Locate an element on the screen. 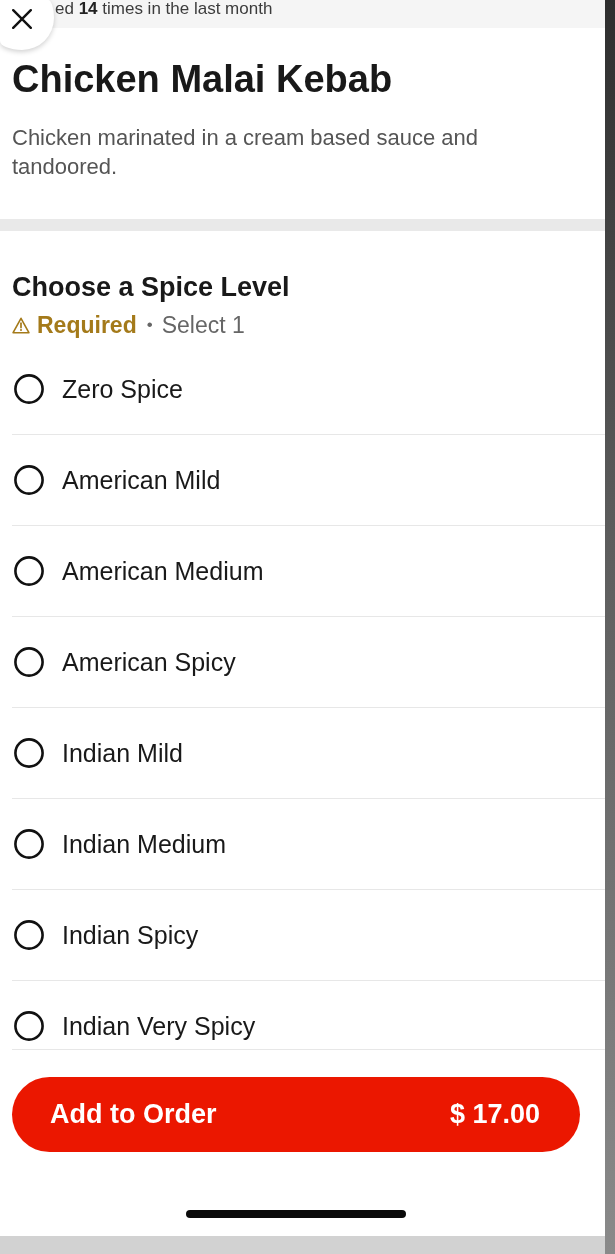  item-description: Chicken marinated in a cream based sauce and tandoored. is located at coordinates (245, 152).